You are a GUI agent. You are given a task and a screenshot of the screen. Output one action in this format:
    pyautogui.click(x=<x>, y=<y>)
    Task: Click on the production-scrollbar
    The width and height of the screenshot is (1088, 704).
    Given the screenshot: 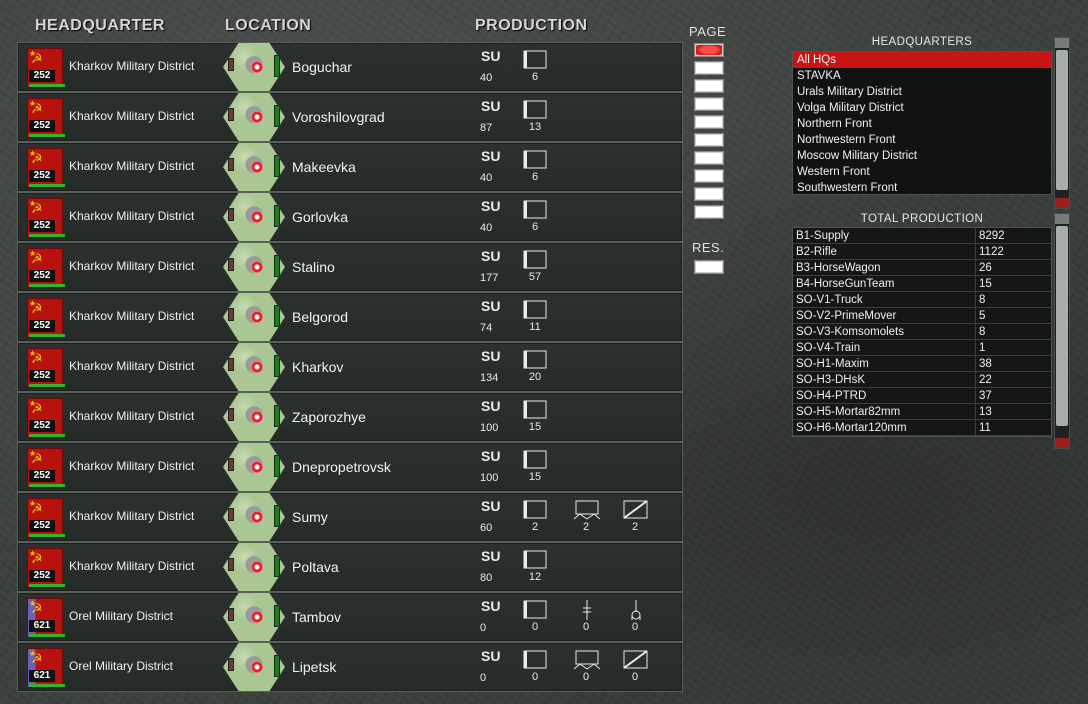 What is the action you would take?
    pyautogui.click(x=1062, y=331)
    